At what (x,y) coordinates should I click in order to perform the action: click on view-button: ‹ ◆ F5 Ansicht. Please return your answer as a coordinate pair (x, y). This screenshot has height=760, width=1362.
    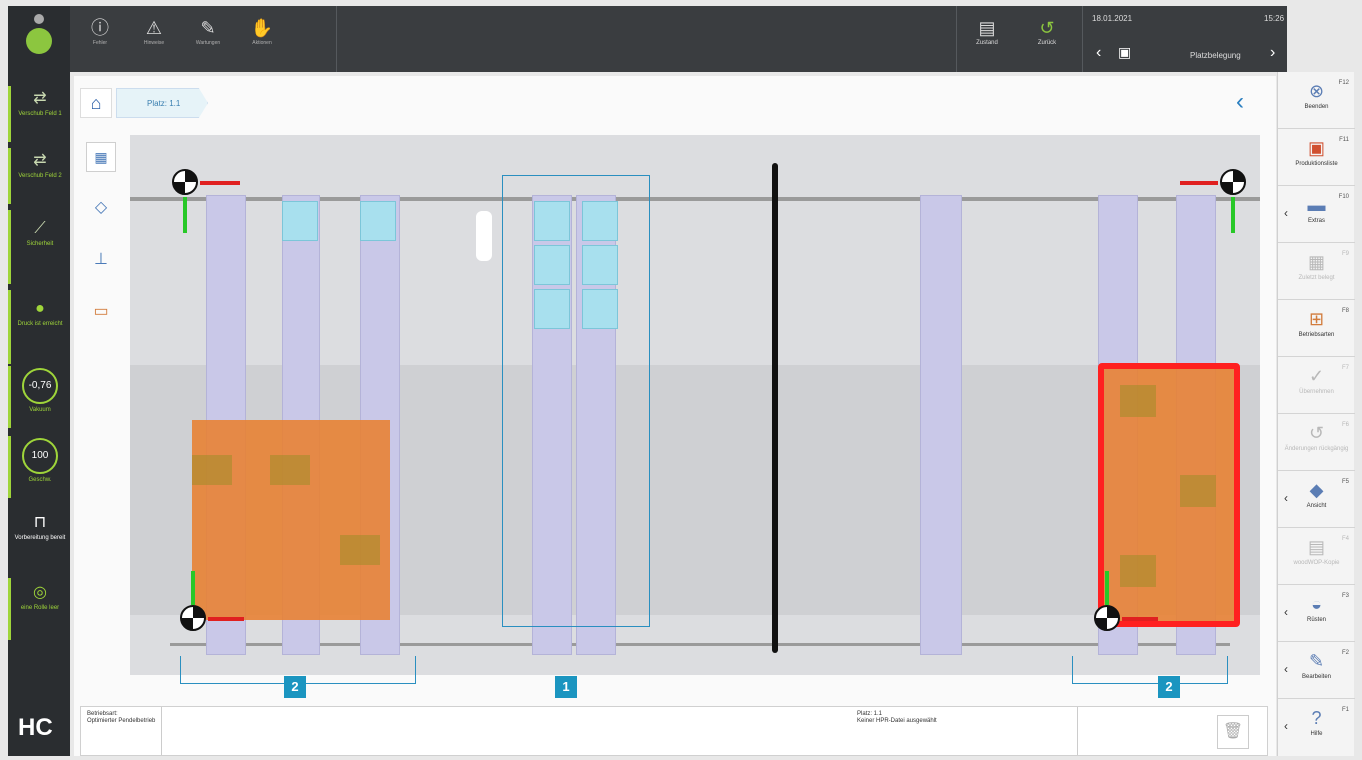
    Looking at the image, I should click on (1316, 499).